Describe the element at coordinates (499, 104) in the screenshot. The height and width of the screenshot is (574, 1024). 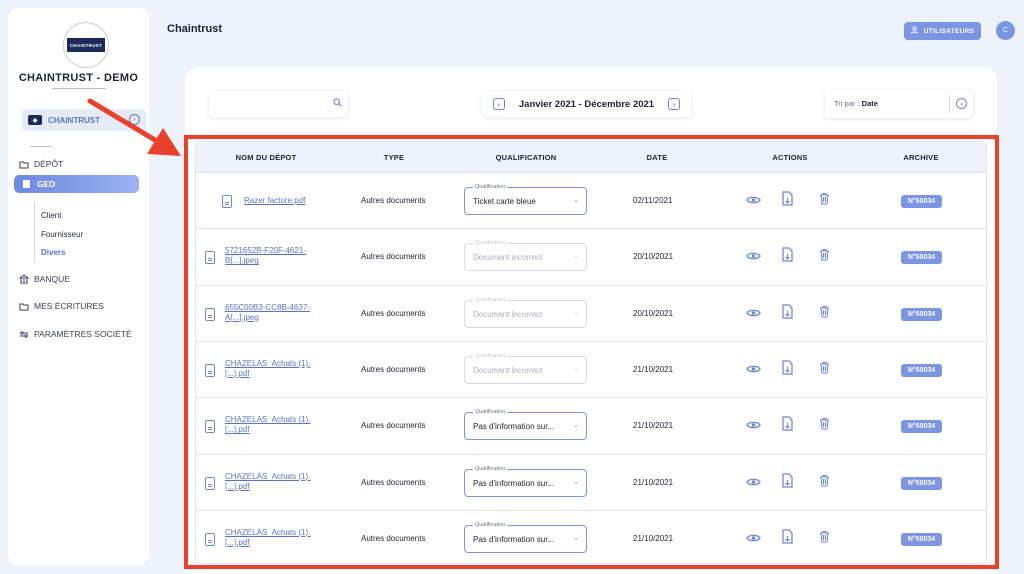
I see `chevron-left-icon: ‹` at that location.